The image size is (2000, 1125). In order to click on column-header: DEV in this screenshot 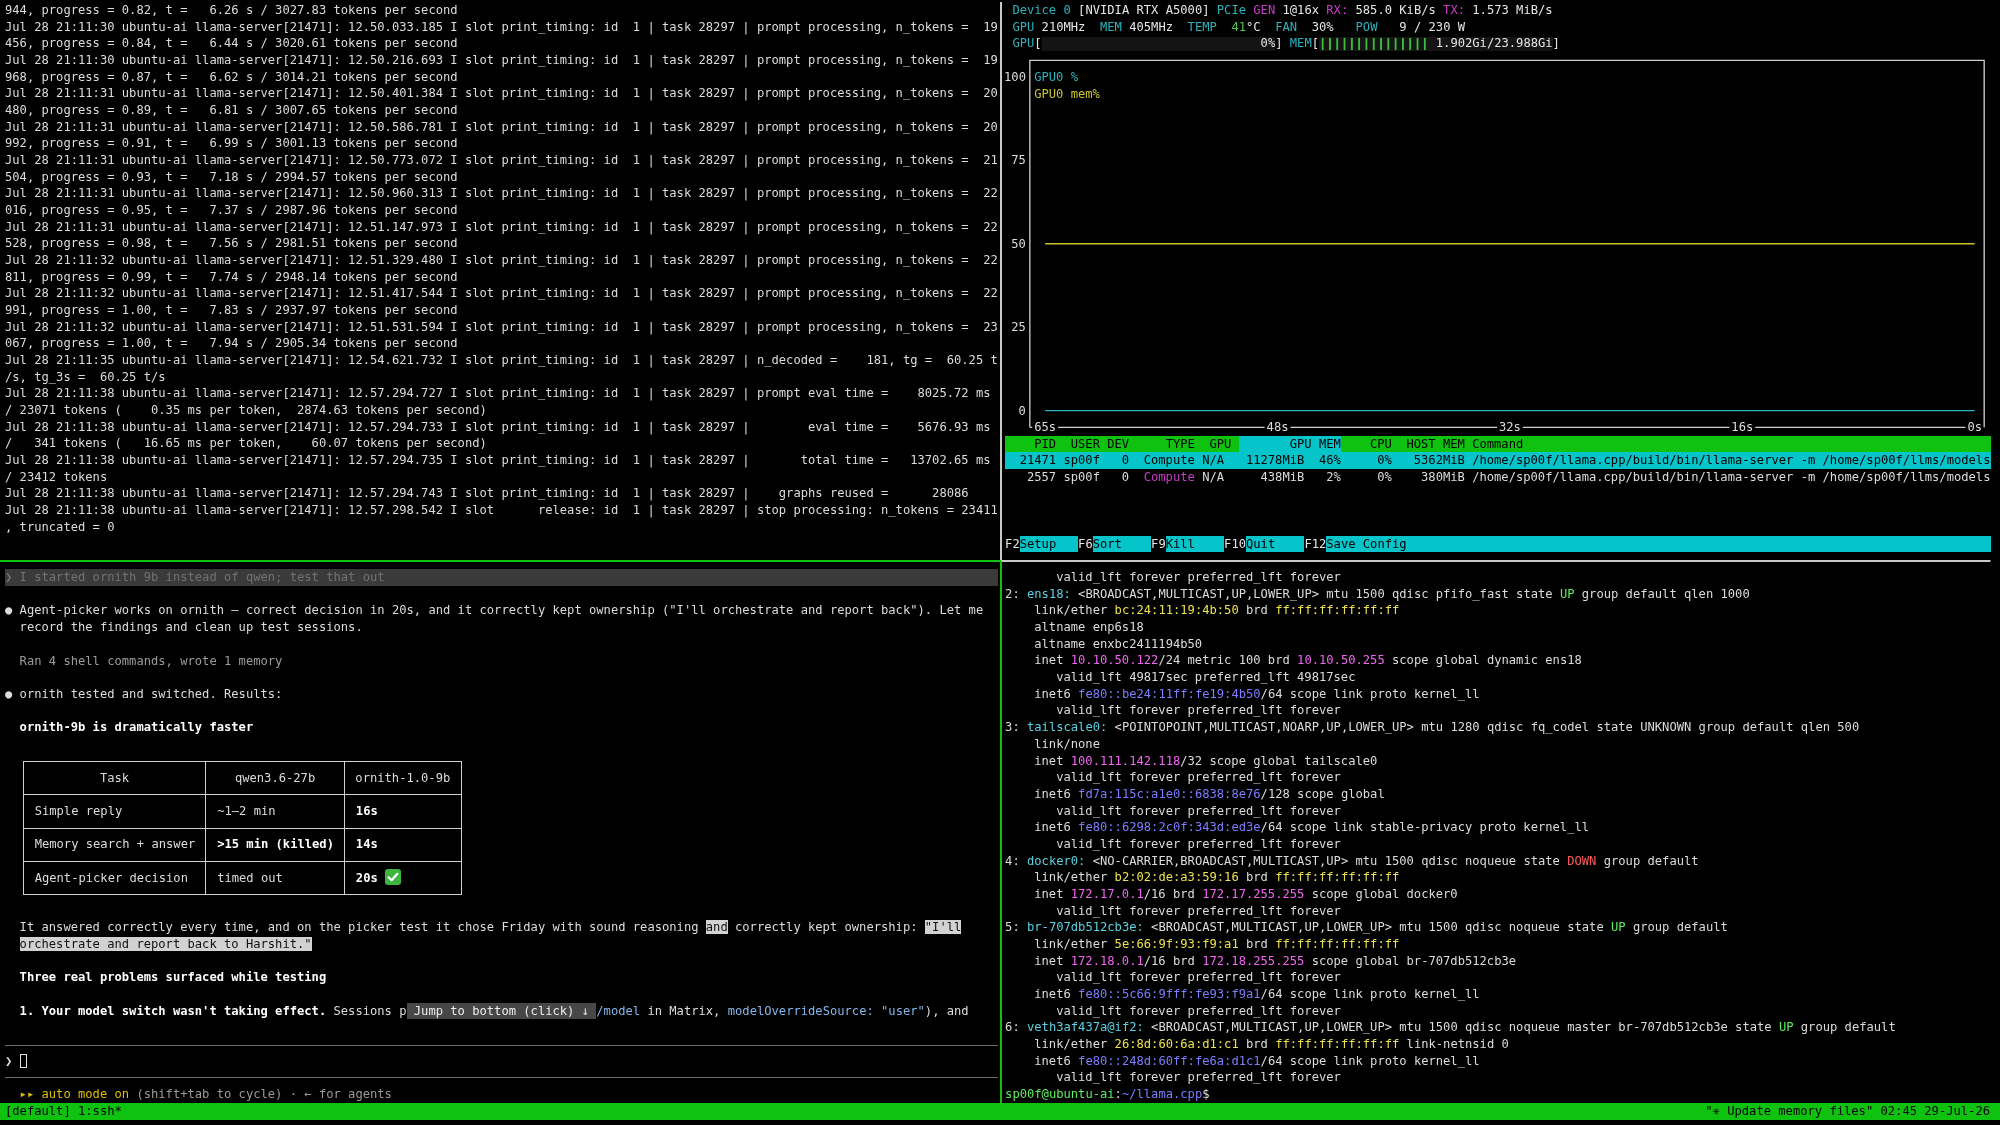, I will do `click(1118, 443)`.